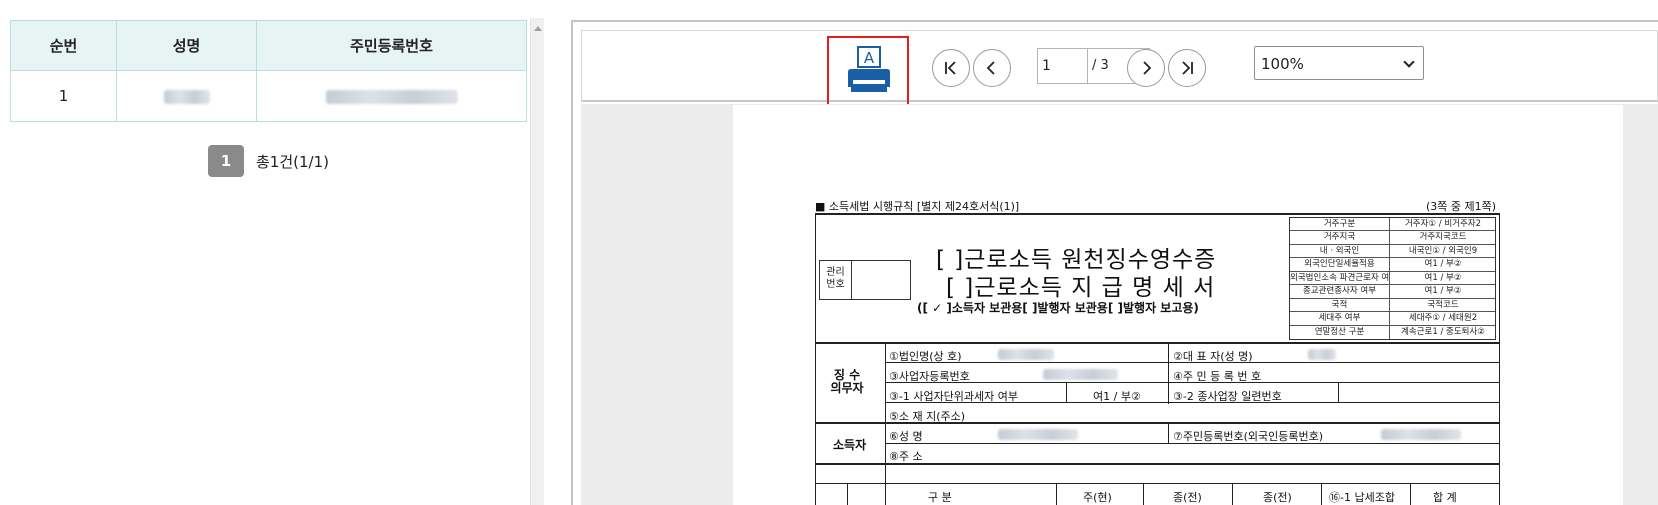 The width and height of the screenshot is (1658, 505). Describe the element at coordinates (1421, 434) in the screenshot. I see `earner-rrn-redacted` at that location.